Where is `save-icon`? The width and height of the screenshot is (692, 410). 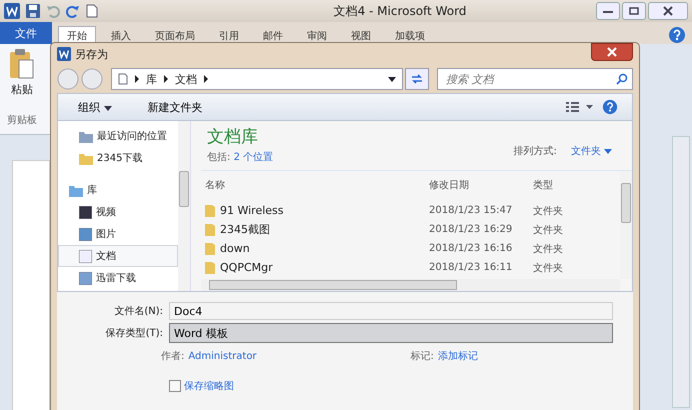 save-icon is located at coordinates (33, 11).